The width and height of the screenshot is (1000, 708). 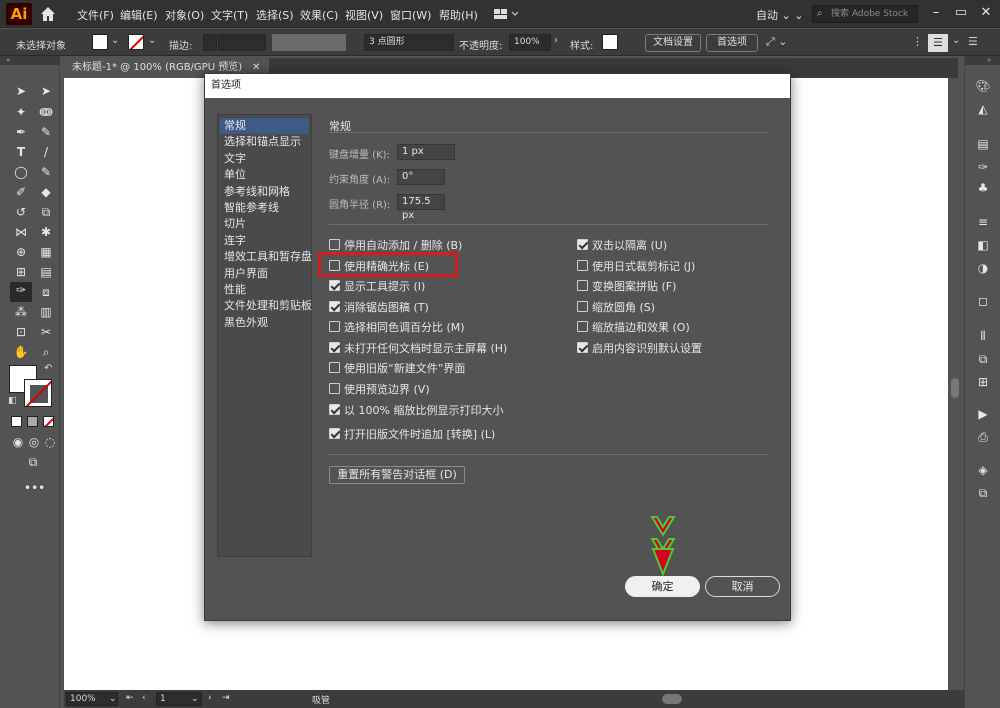 I want to click on gradient-tool-icon: ▤, so click(x=46, y=272).